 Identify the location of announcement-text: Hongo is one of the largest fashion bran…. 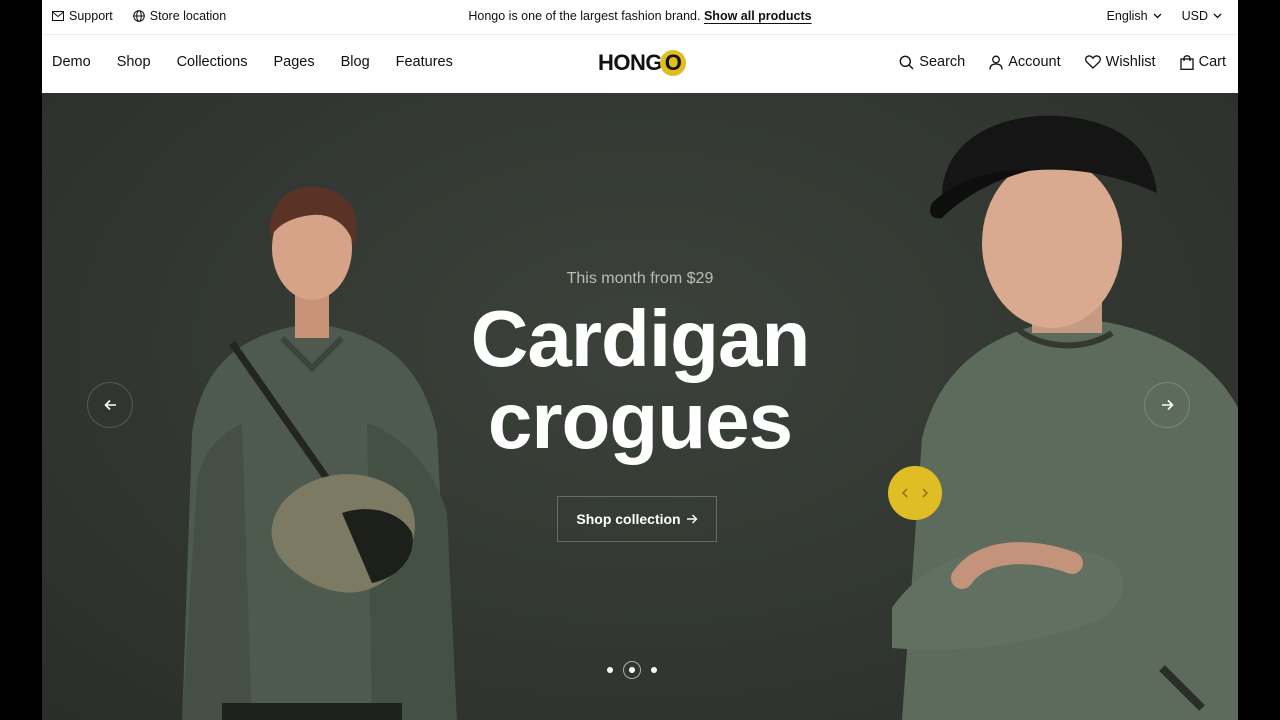
(584, 16).